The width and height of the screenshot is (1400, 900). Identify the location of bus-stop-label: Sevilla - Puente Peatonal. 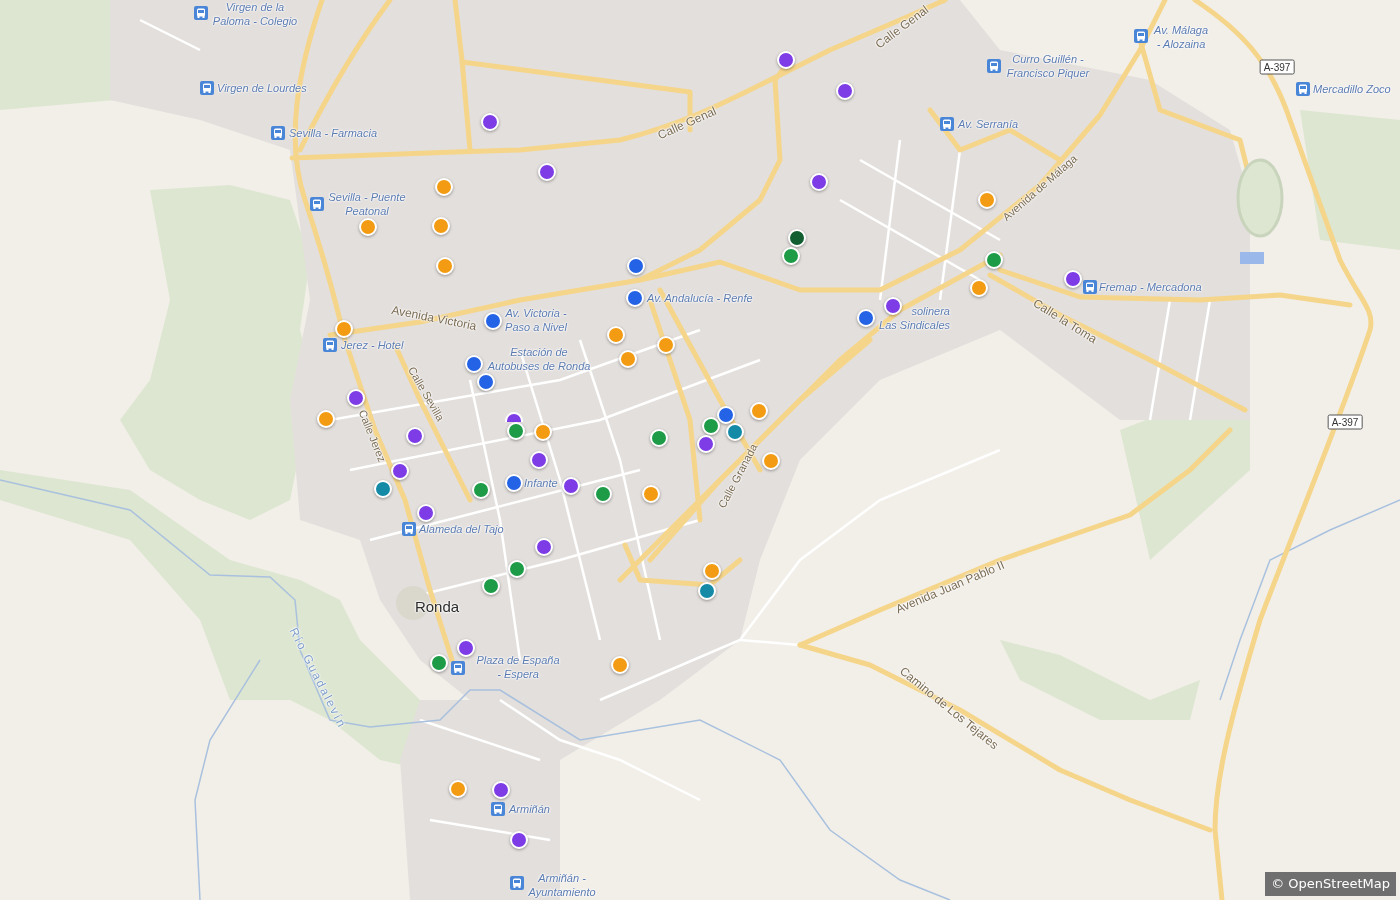
(367, 204).